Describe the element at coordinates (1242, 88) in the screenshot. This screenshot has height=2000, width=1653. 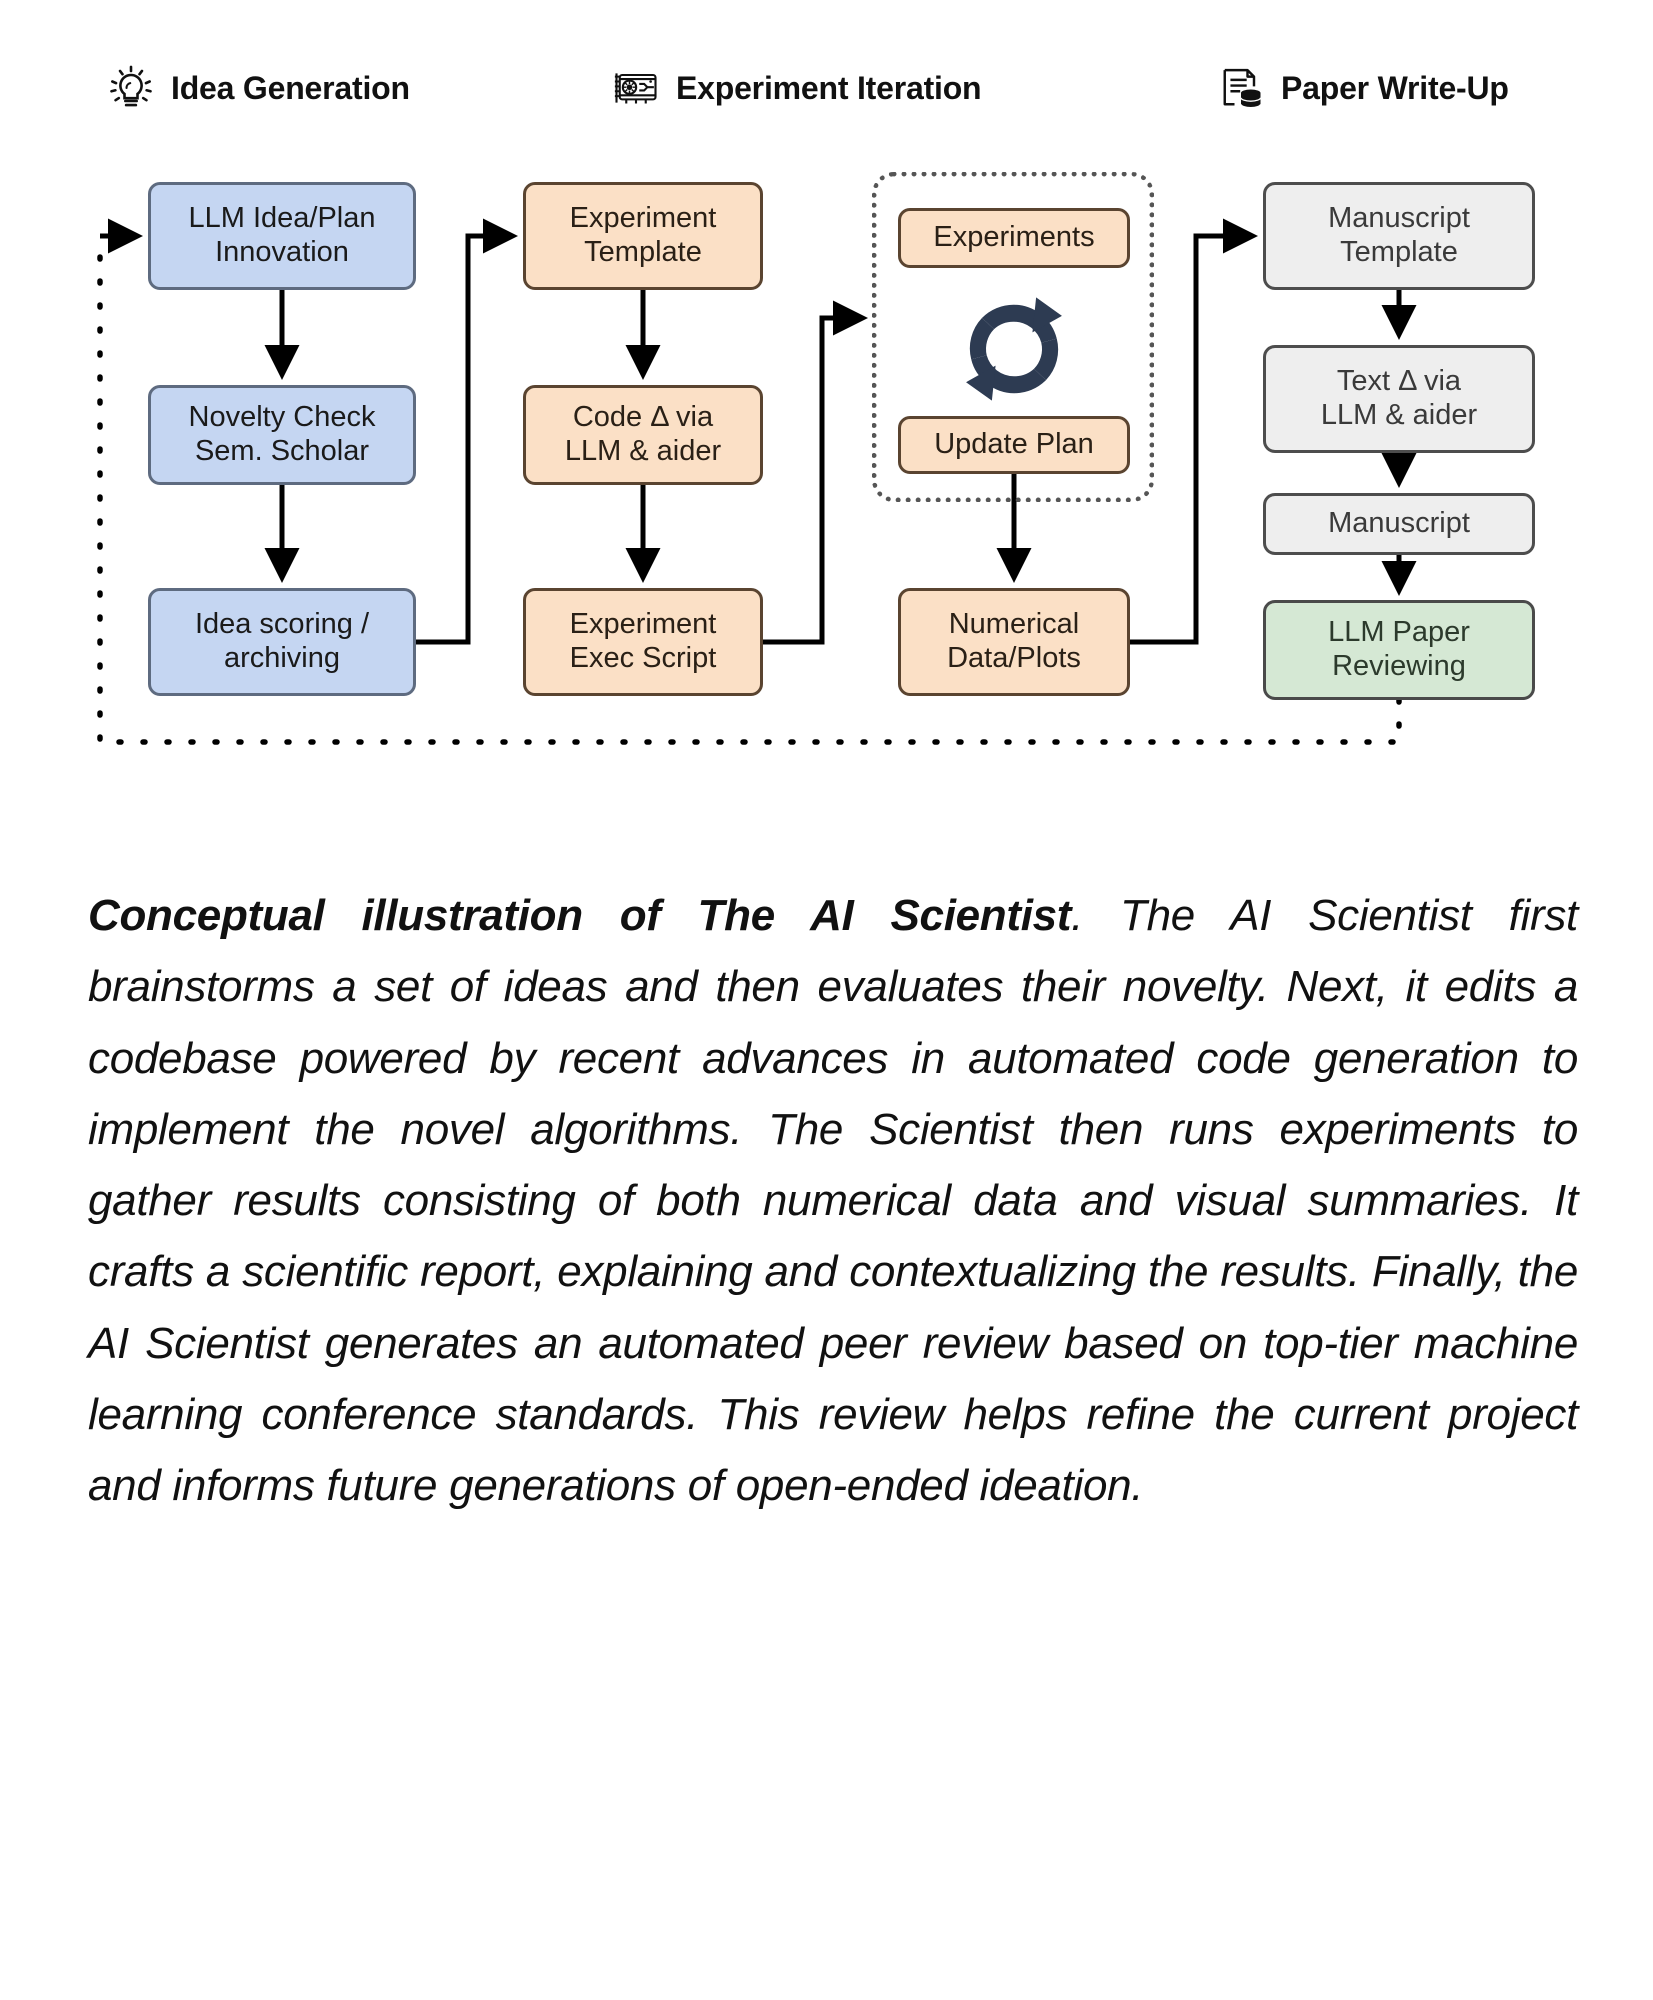
I see `document-database-icon` at that location.